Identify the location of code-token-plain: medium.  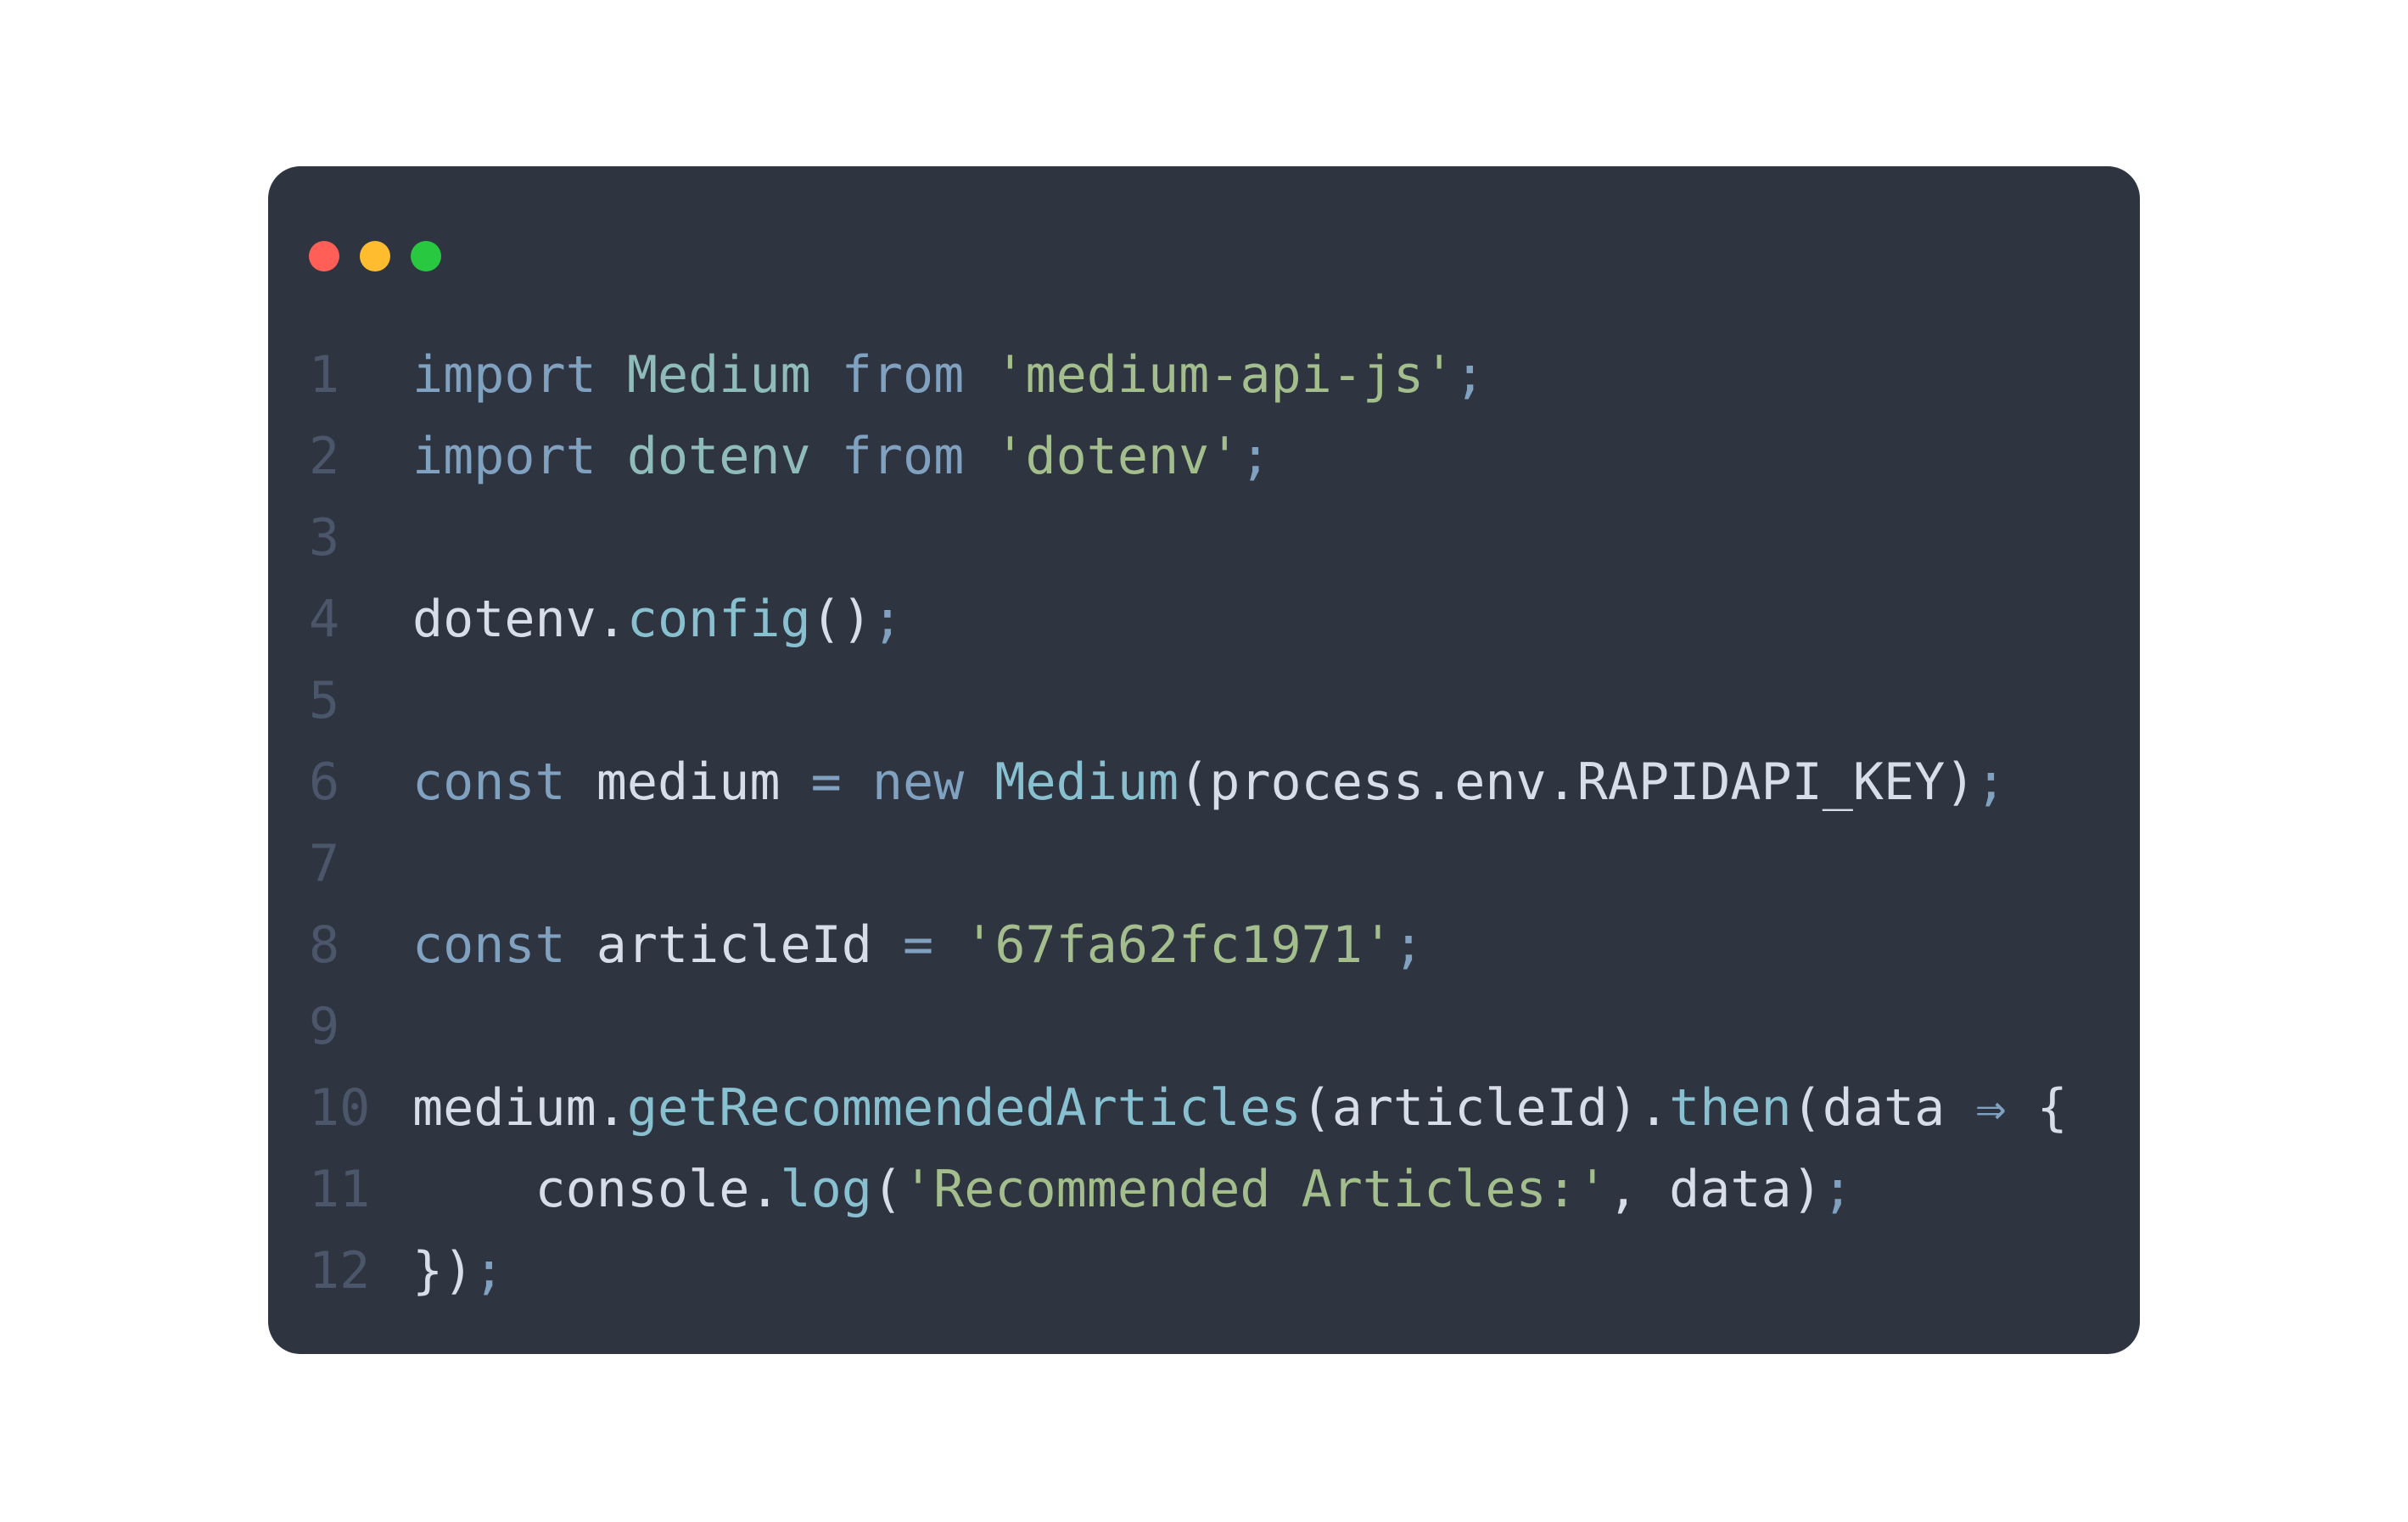
(688, 782).